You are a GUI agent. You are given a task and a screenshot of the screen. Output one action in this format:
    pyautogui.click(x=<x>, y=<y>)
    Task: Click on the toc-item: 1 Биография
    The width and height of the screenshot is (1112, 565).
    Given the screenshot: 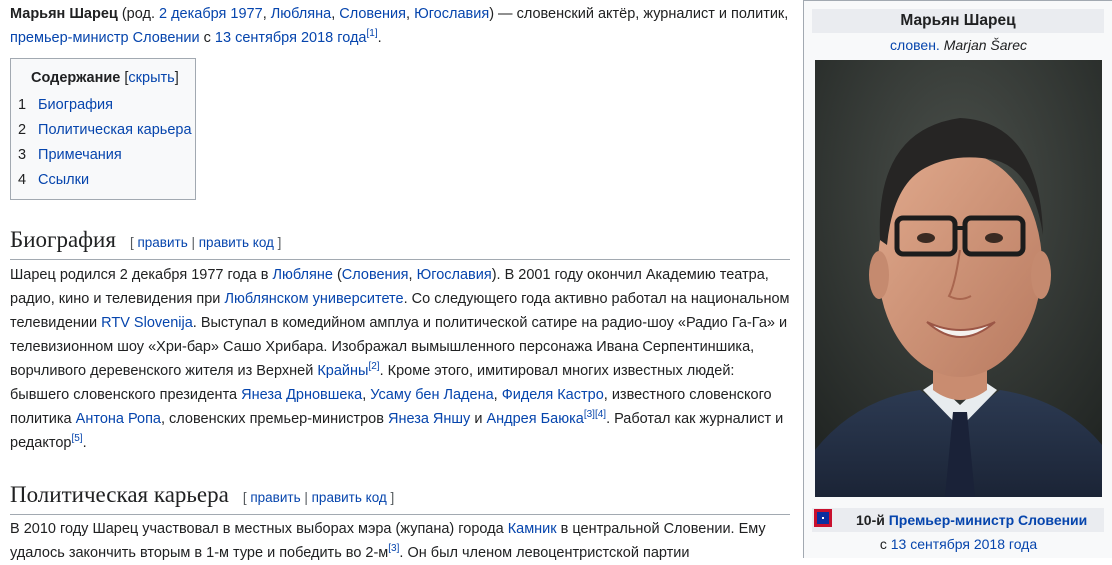 What is the action you would take?
    pyautogui.click(x=66, y=105)
    